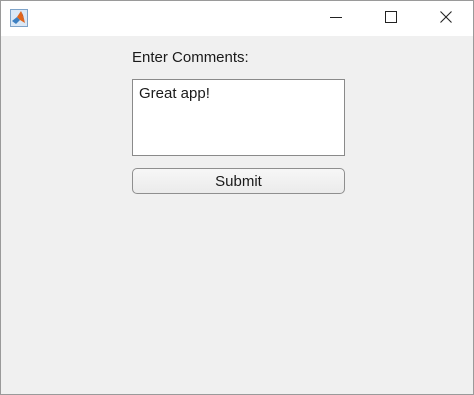 This screenshot has width=474, height=395. Describe the element at coordinates (237, 18) in the screenshot. I see `title-bar` at that location.